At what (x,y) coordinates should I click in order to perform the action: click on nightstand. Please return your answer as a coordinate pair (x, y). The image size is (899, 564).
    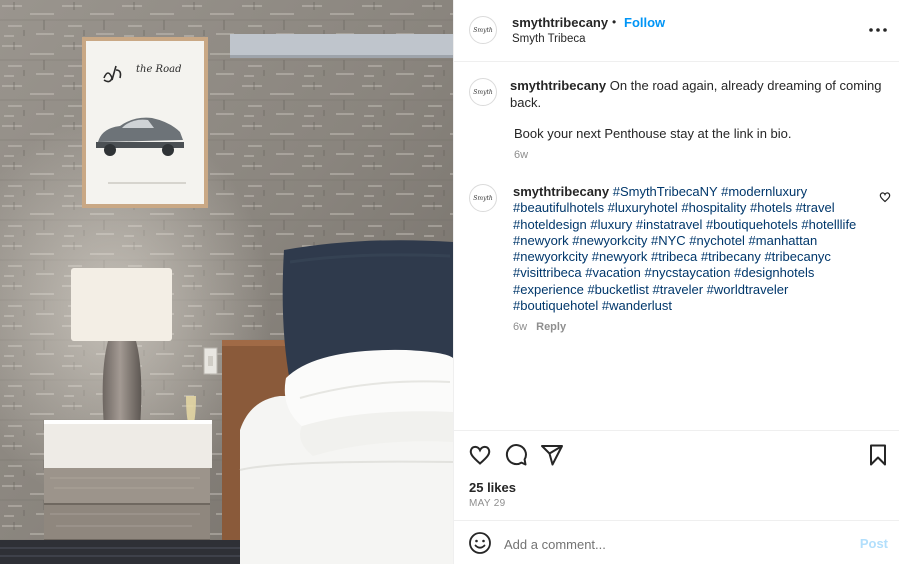
    Looking at the image, I should click on (128, 480).